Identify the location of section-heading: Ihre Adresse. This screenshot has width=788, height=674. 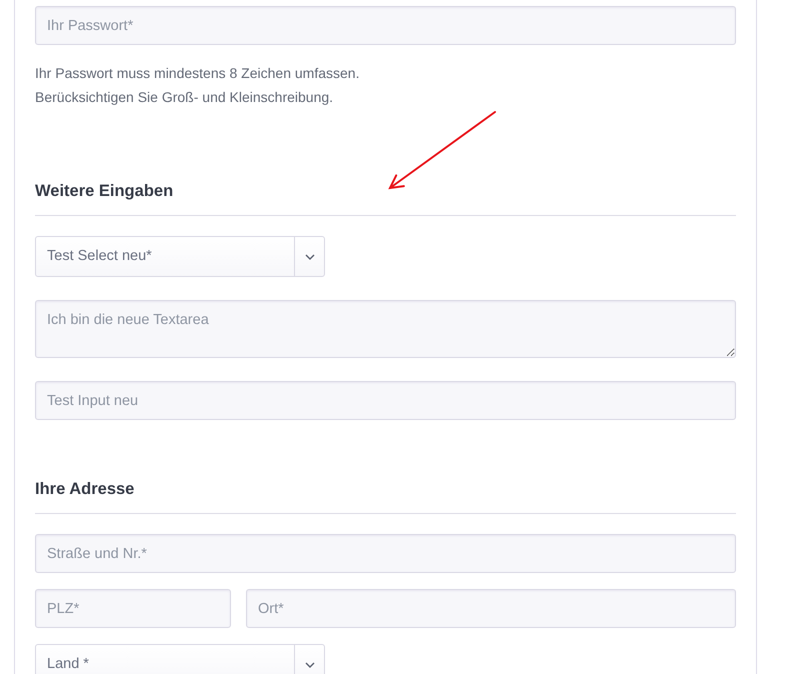
(385, 495).